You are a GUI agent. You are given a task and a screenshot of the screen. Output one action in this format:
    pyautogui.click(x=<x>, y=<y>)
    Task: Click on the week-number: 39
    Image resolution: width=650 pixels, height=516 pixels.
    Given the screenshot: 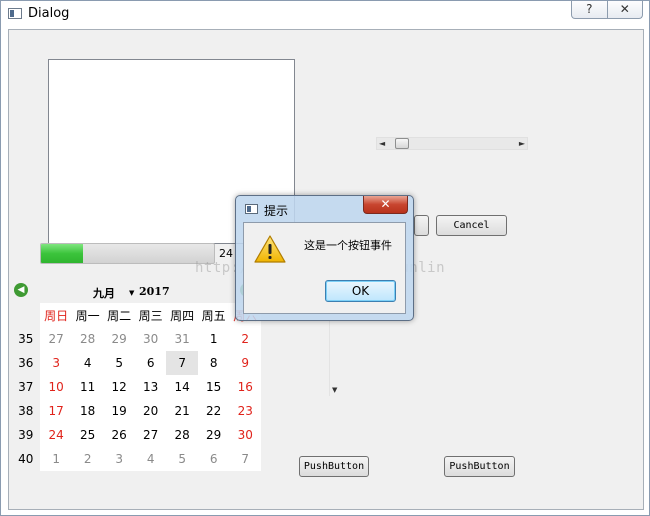 What is the action you would take?
    pyautogui.click(x=26, y=435)
    